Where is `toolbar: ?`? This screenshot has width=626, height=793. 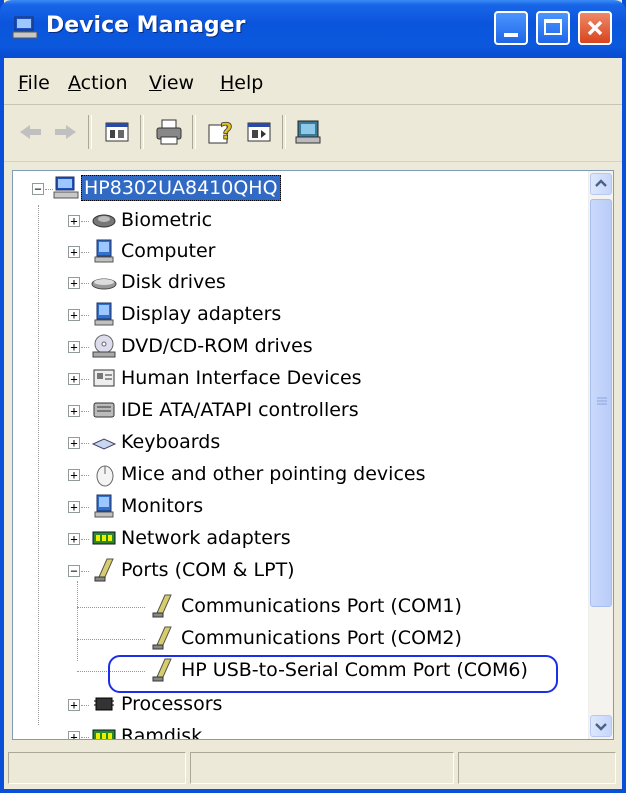 toolbar: ? is located at coordinates (313, 133).